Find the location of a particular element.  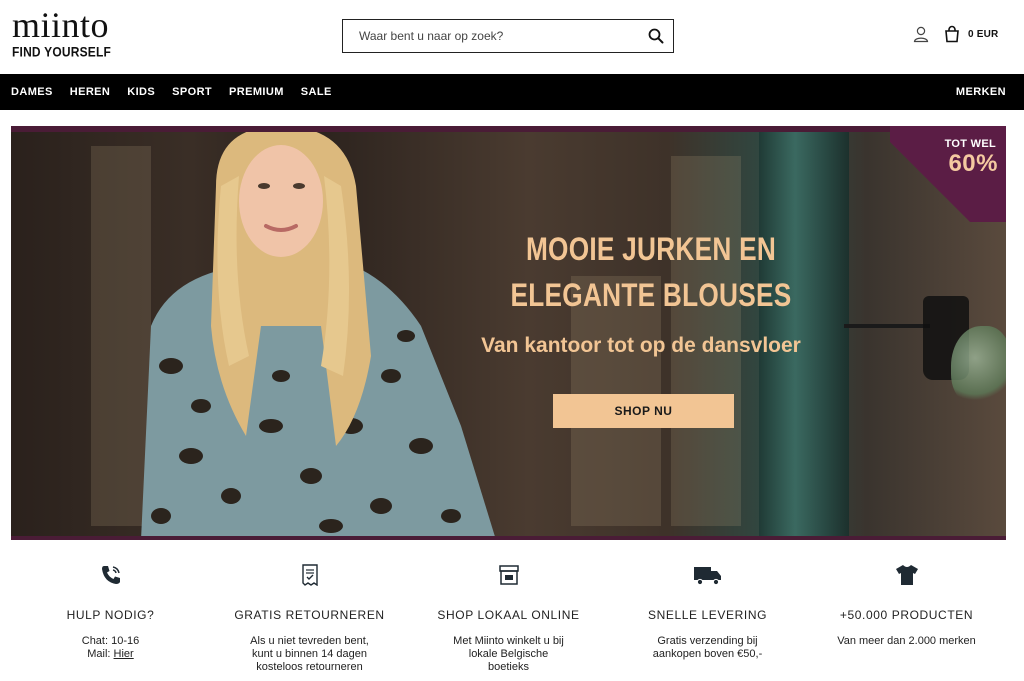

hero-subtitle: Van kantoor tot op de dansvloer is located at coordinates (641, 345).